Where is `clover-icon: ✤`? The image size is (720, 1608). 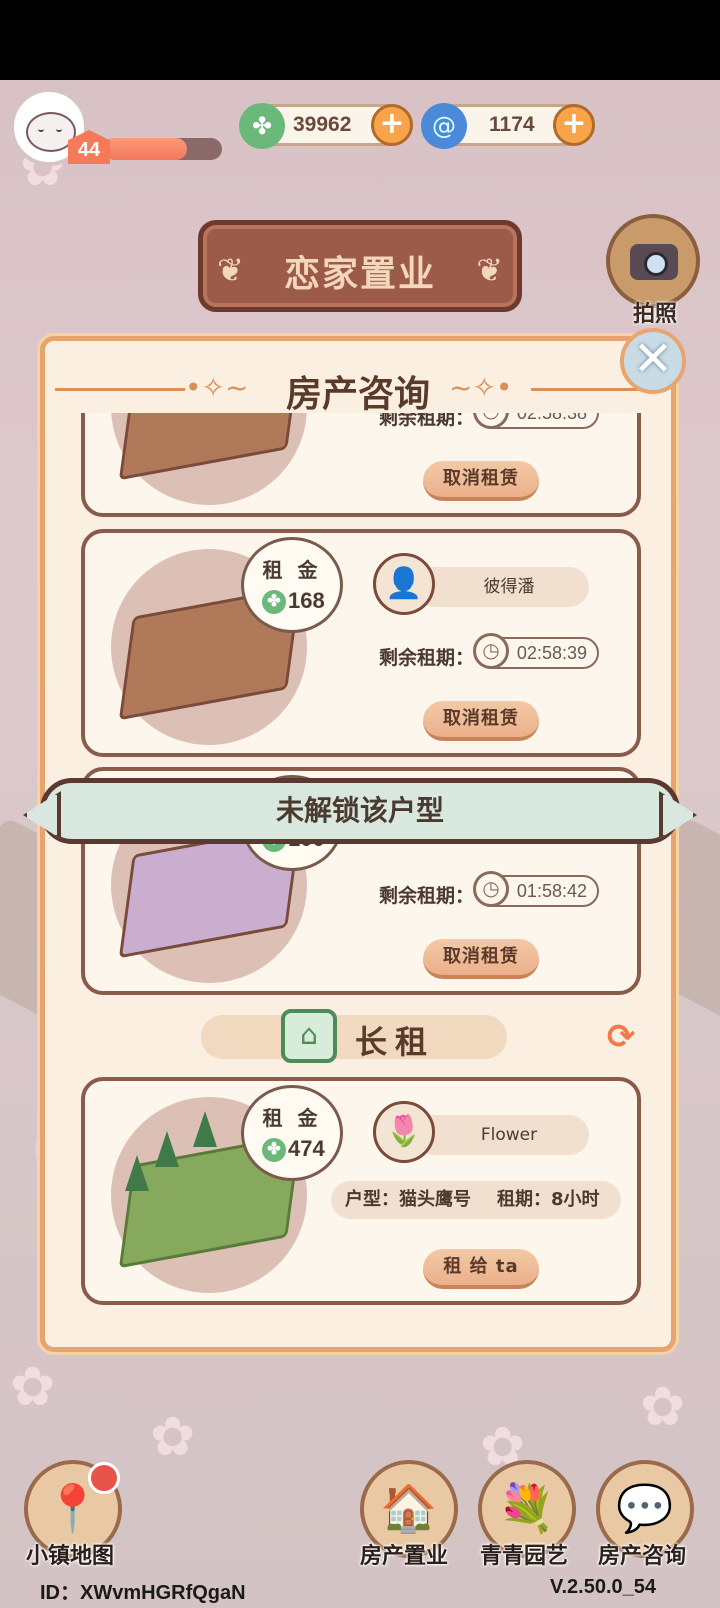
clover-icon: ✤ is located at coordinates (262, 126).